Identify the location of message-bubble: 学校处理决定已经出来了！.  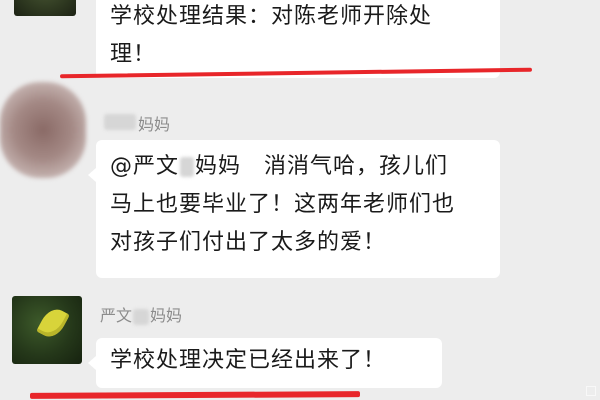
(269, 363).